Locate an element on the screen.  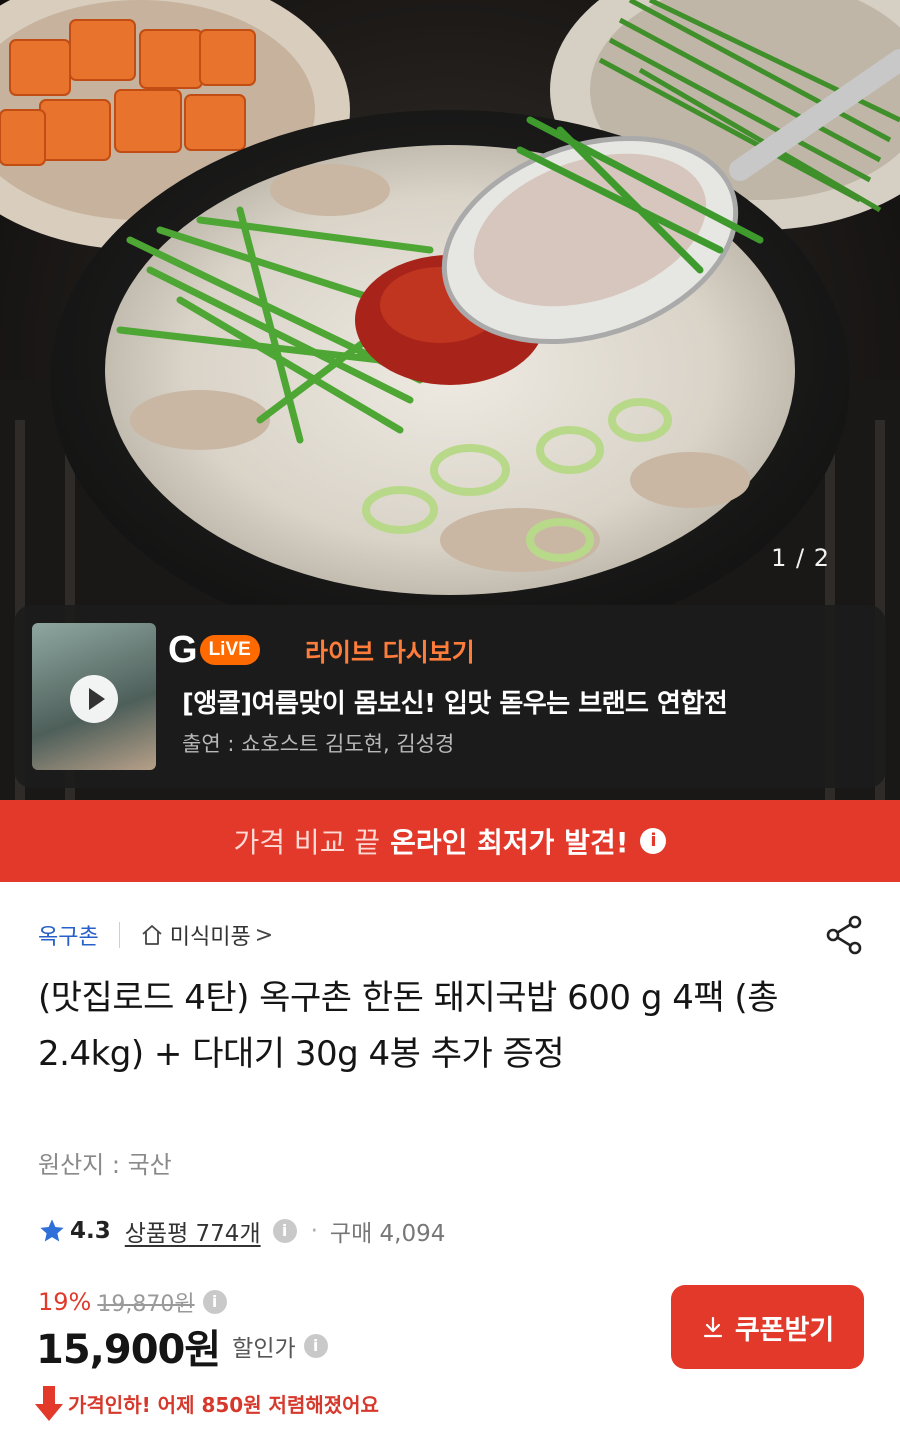
home-icon is located at coordinates (152, 935).